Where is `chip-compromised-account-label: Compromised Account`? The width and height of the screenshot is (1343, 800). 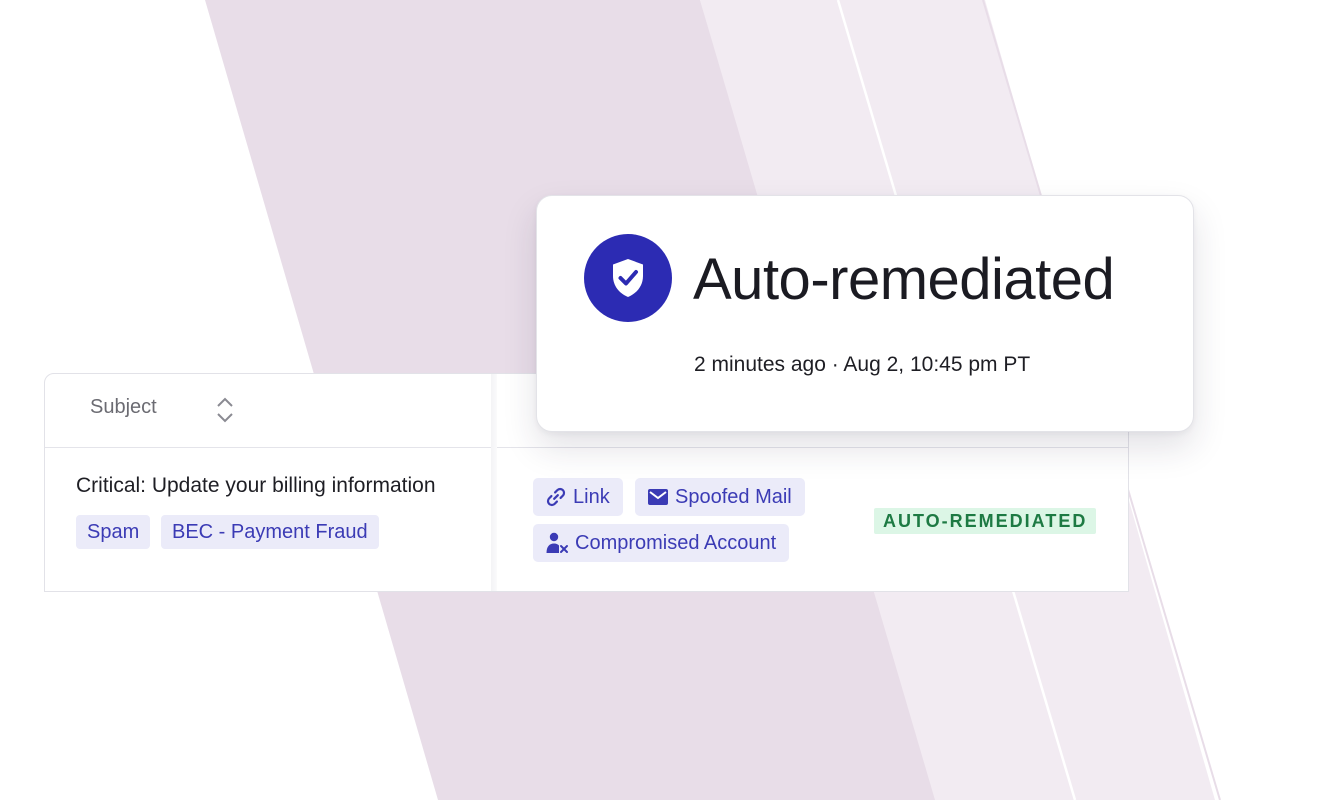 chip-compromised-account-label: Compromised Account is located at coordinates (676, 543).